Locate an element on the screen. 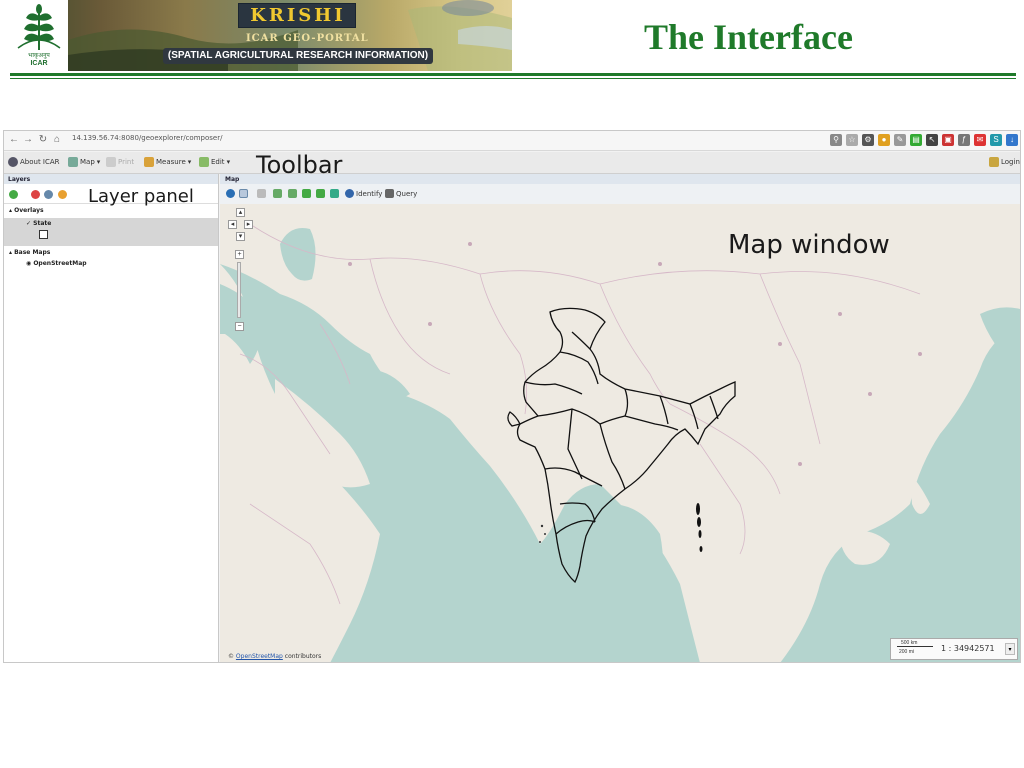 This screenshot has width=1024, height=768. user-icon is located at coordinates (994, 162).